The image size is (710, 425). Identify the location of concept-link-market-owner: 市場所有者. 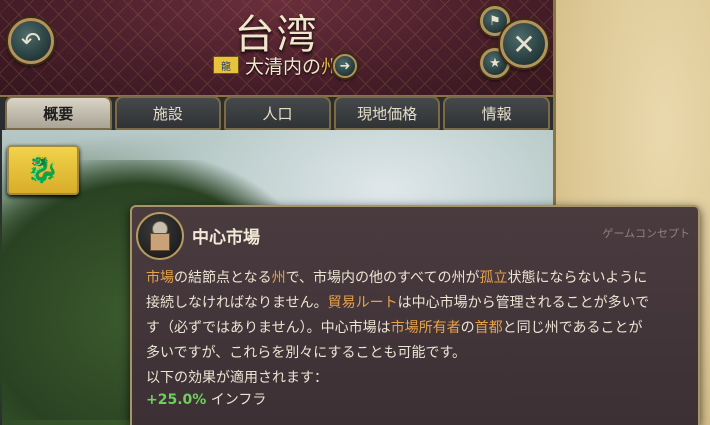
(426, 328).